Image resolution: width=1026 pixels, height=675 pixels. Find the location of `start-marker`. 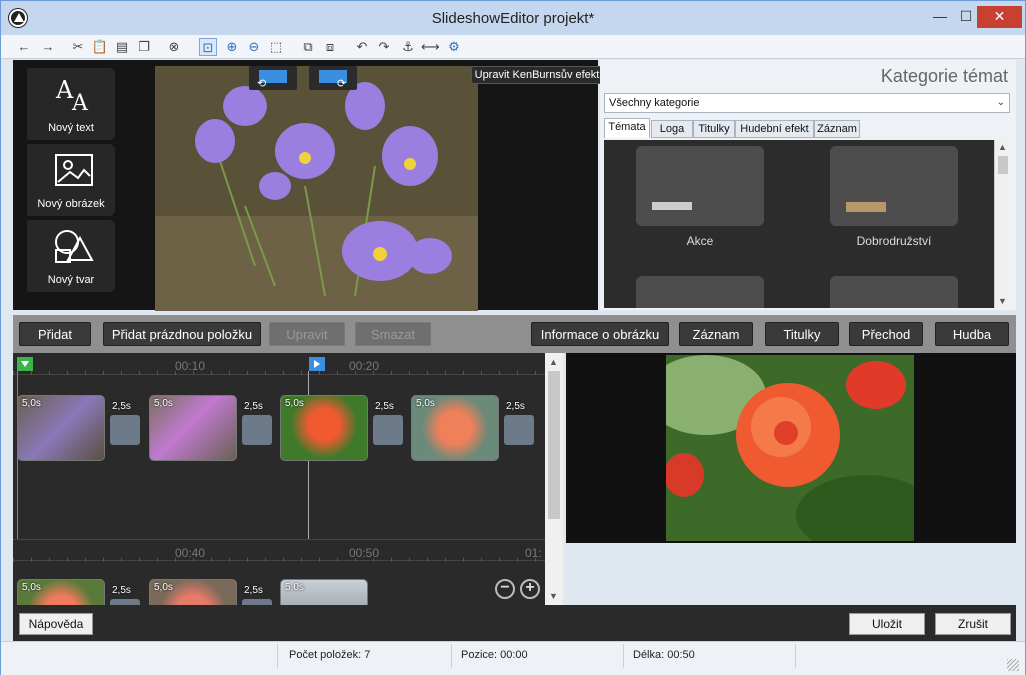

start-marker is located at coordinates (25, 364).